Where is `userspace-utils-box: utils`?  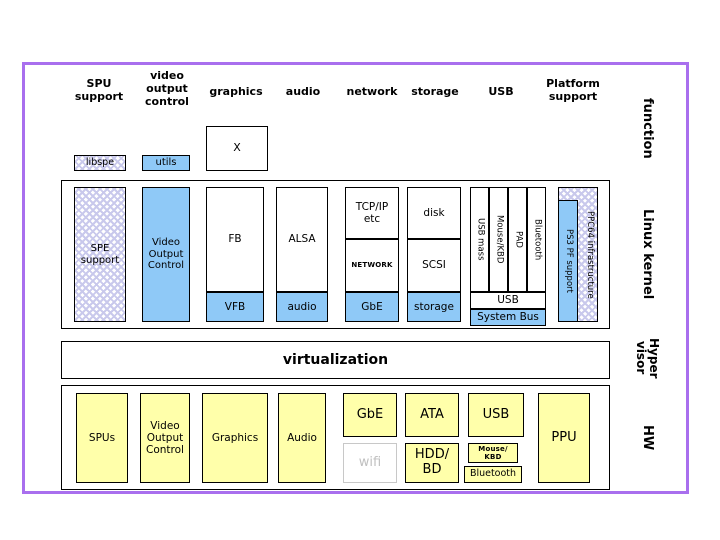
userspace-utils-box: utils is located at coordinates (166, 163).